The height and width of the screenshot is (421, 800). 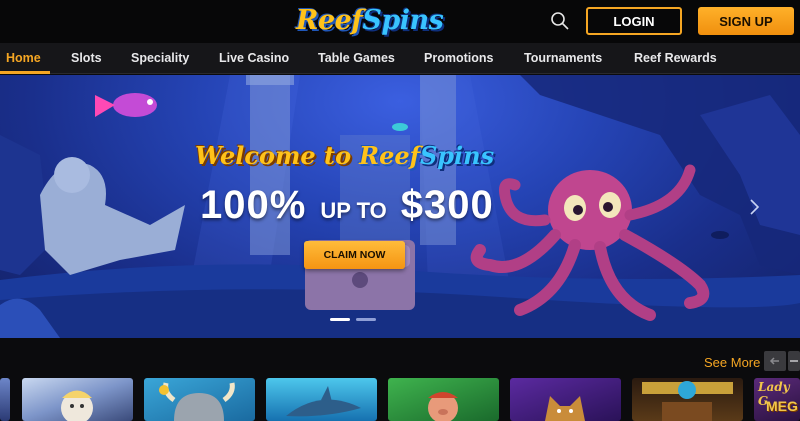 I want to click on nav-item-tournaments: Tournaments, so click(x=563, y=58).